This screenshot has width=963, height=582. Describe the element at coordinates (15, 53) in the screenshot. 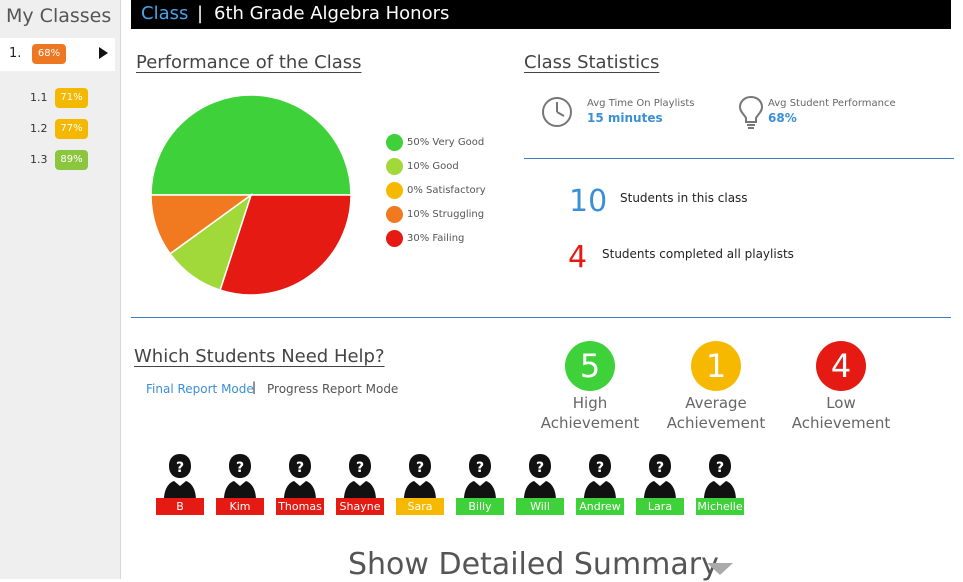

I see `class-number: 1.` at that location.